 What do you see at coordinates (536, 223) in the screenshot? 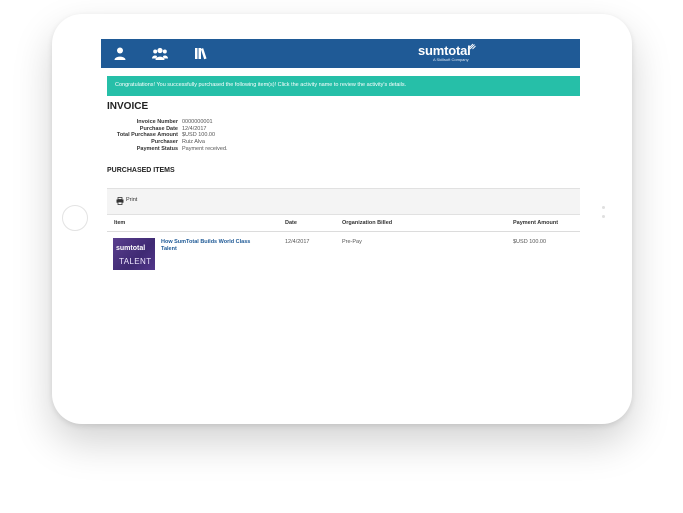
I see `column-header-amount: Payment Amount` at bounding box center [536, 223].